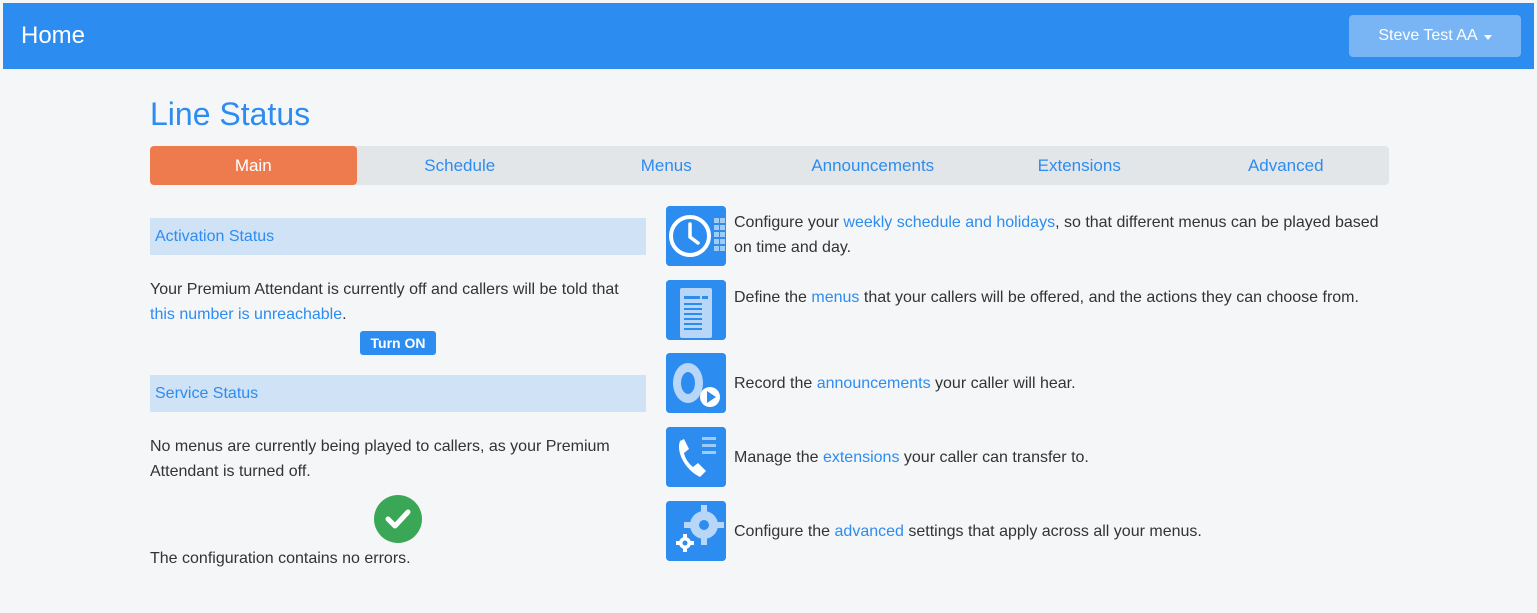  What do you see at coordinates (344, 314) in the screenshot?
I see `activation-text-after: .` at bounding box center [344, 314].